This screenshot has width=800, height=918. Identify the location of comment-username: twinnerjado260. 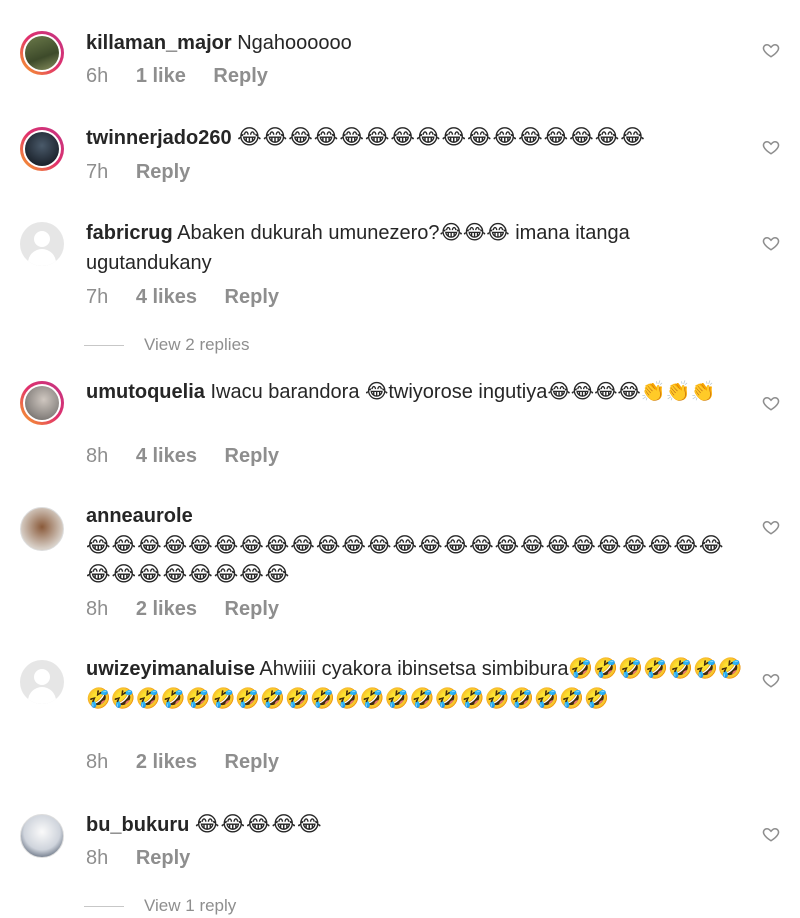
(159, 138).